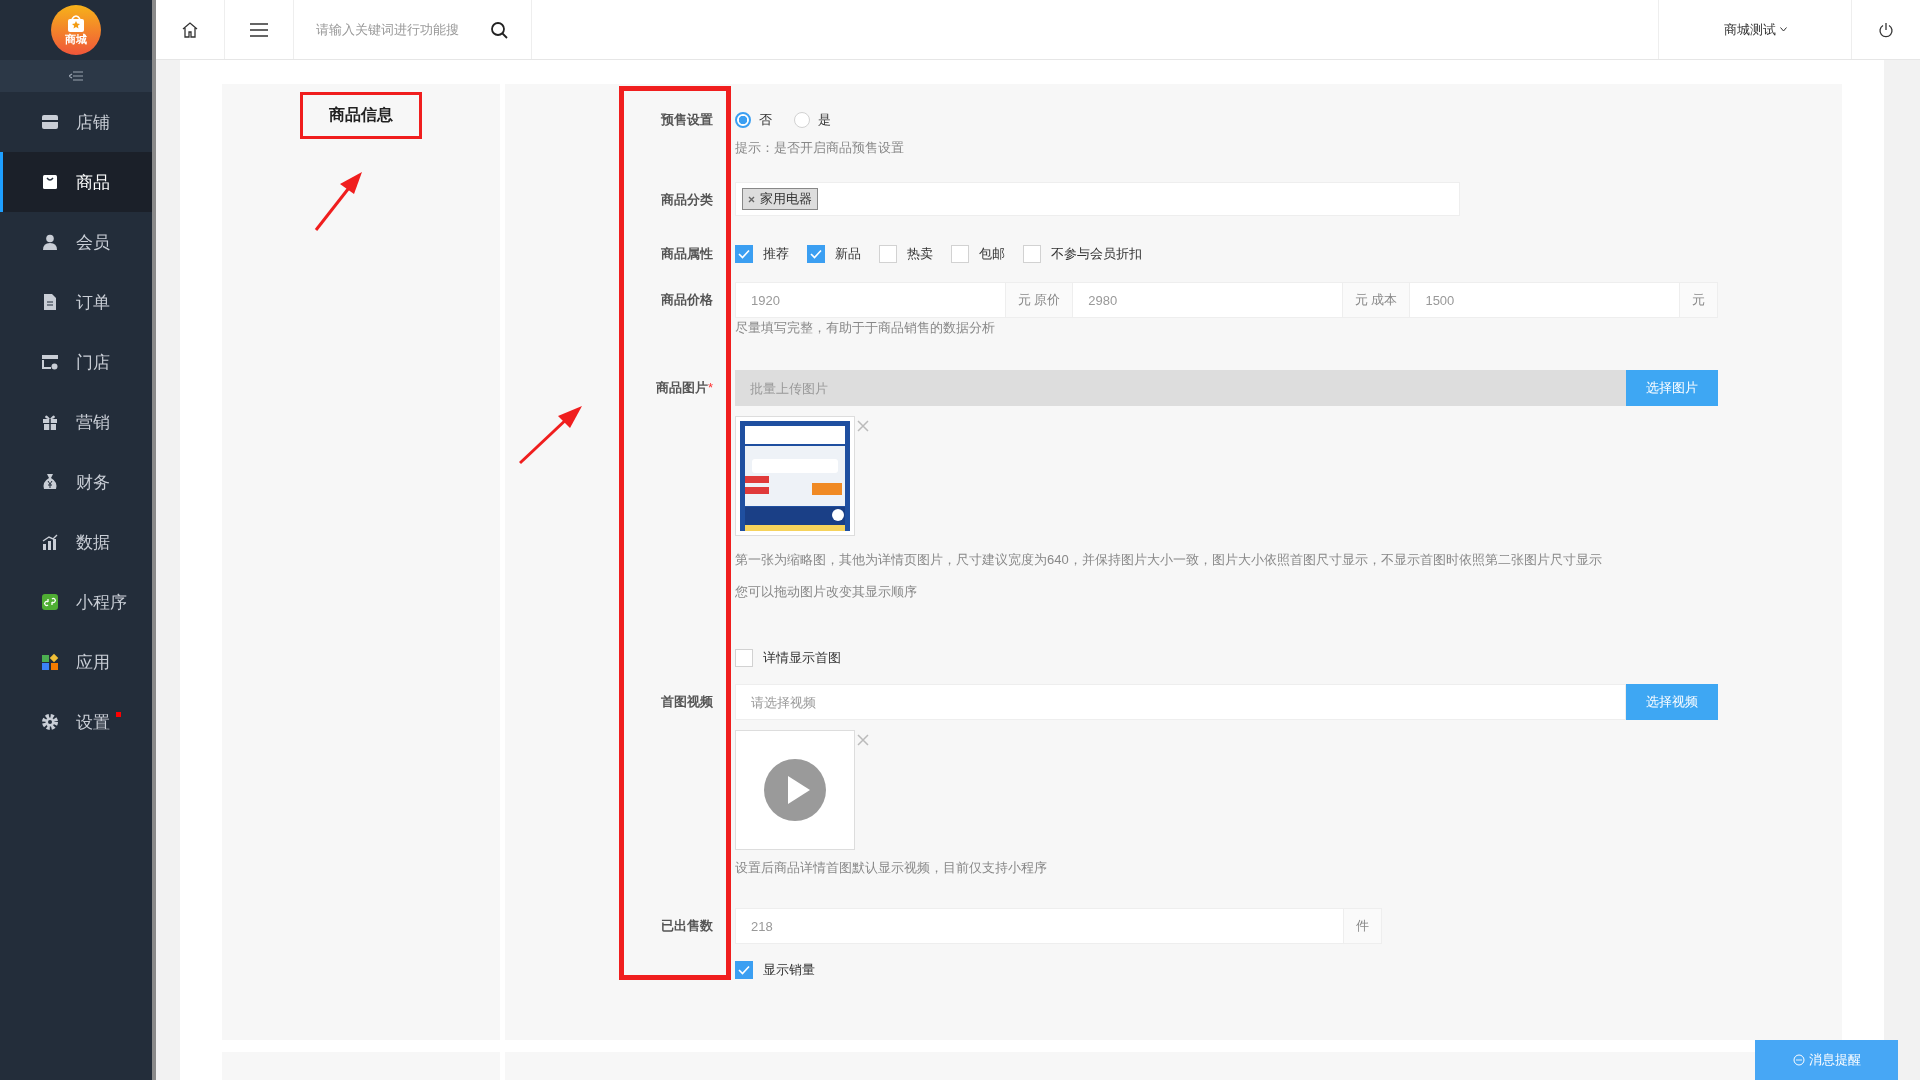 Image resolution: width=1920 pixels, height=1080 pixels. Describe the element at coordinates (50, 122) in the screenshot. I see `shop-icon` at that location.